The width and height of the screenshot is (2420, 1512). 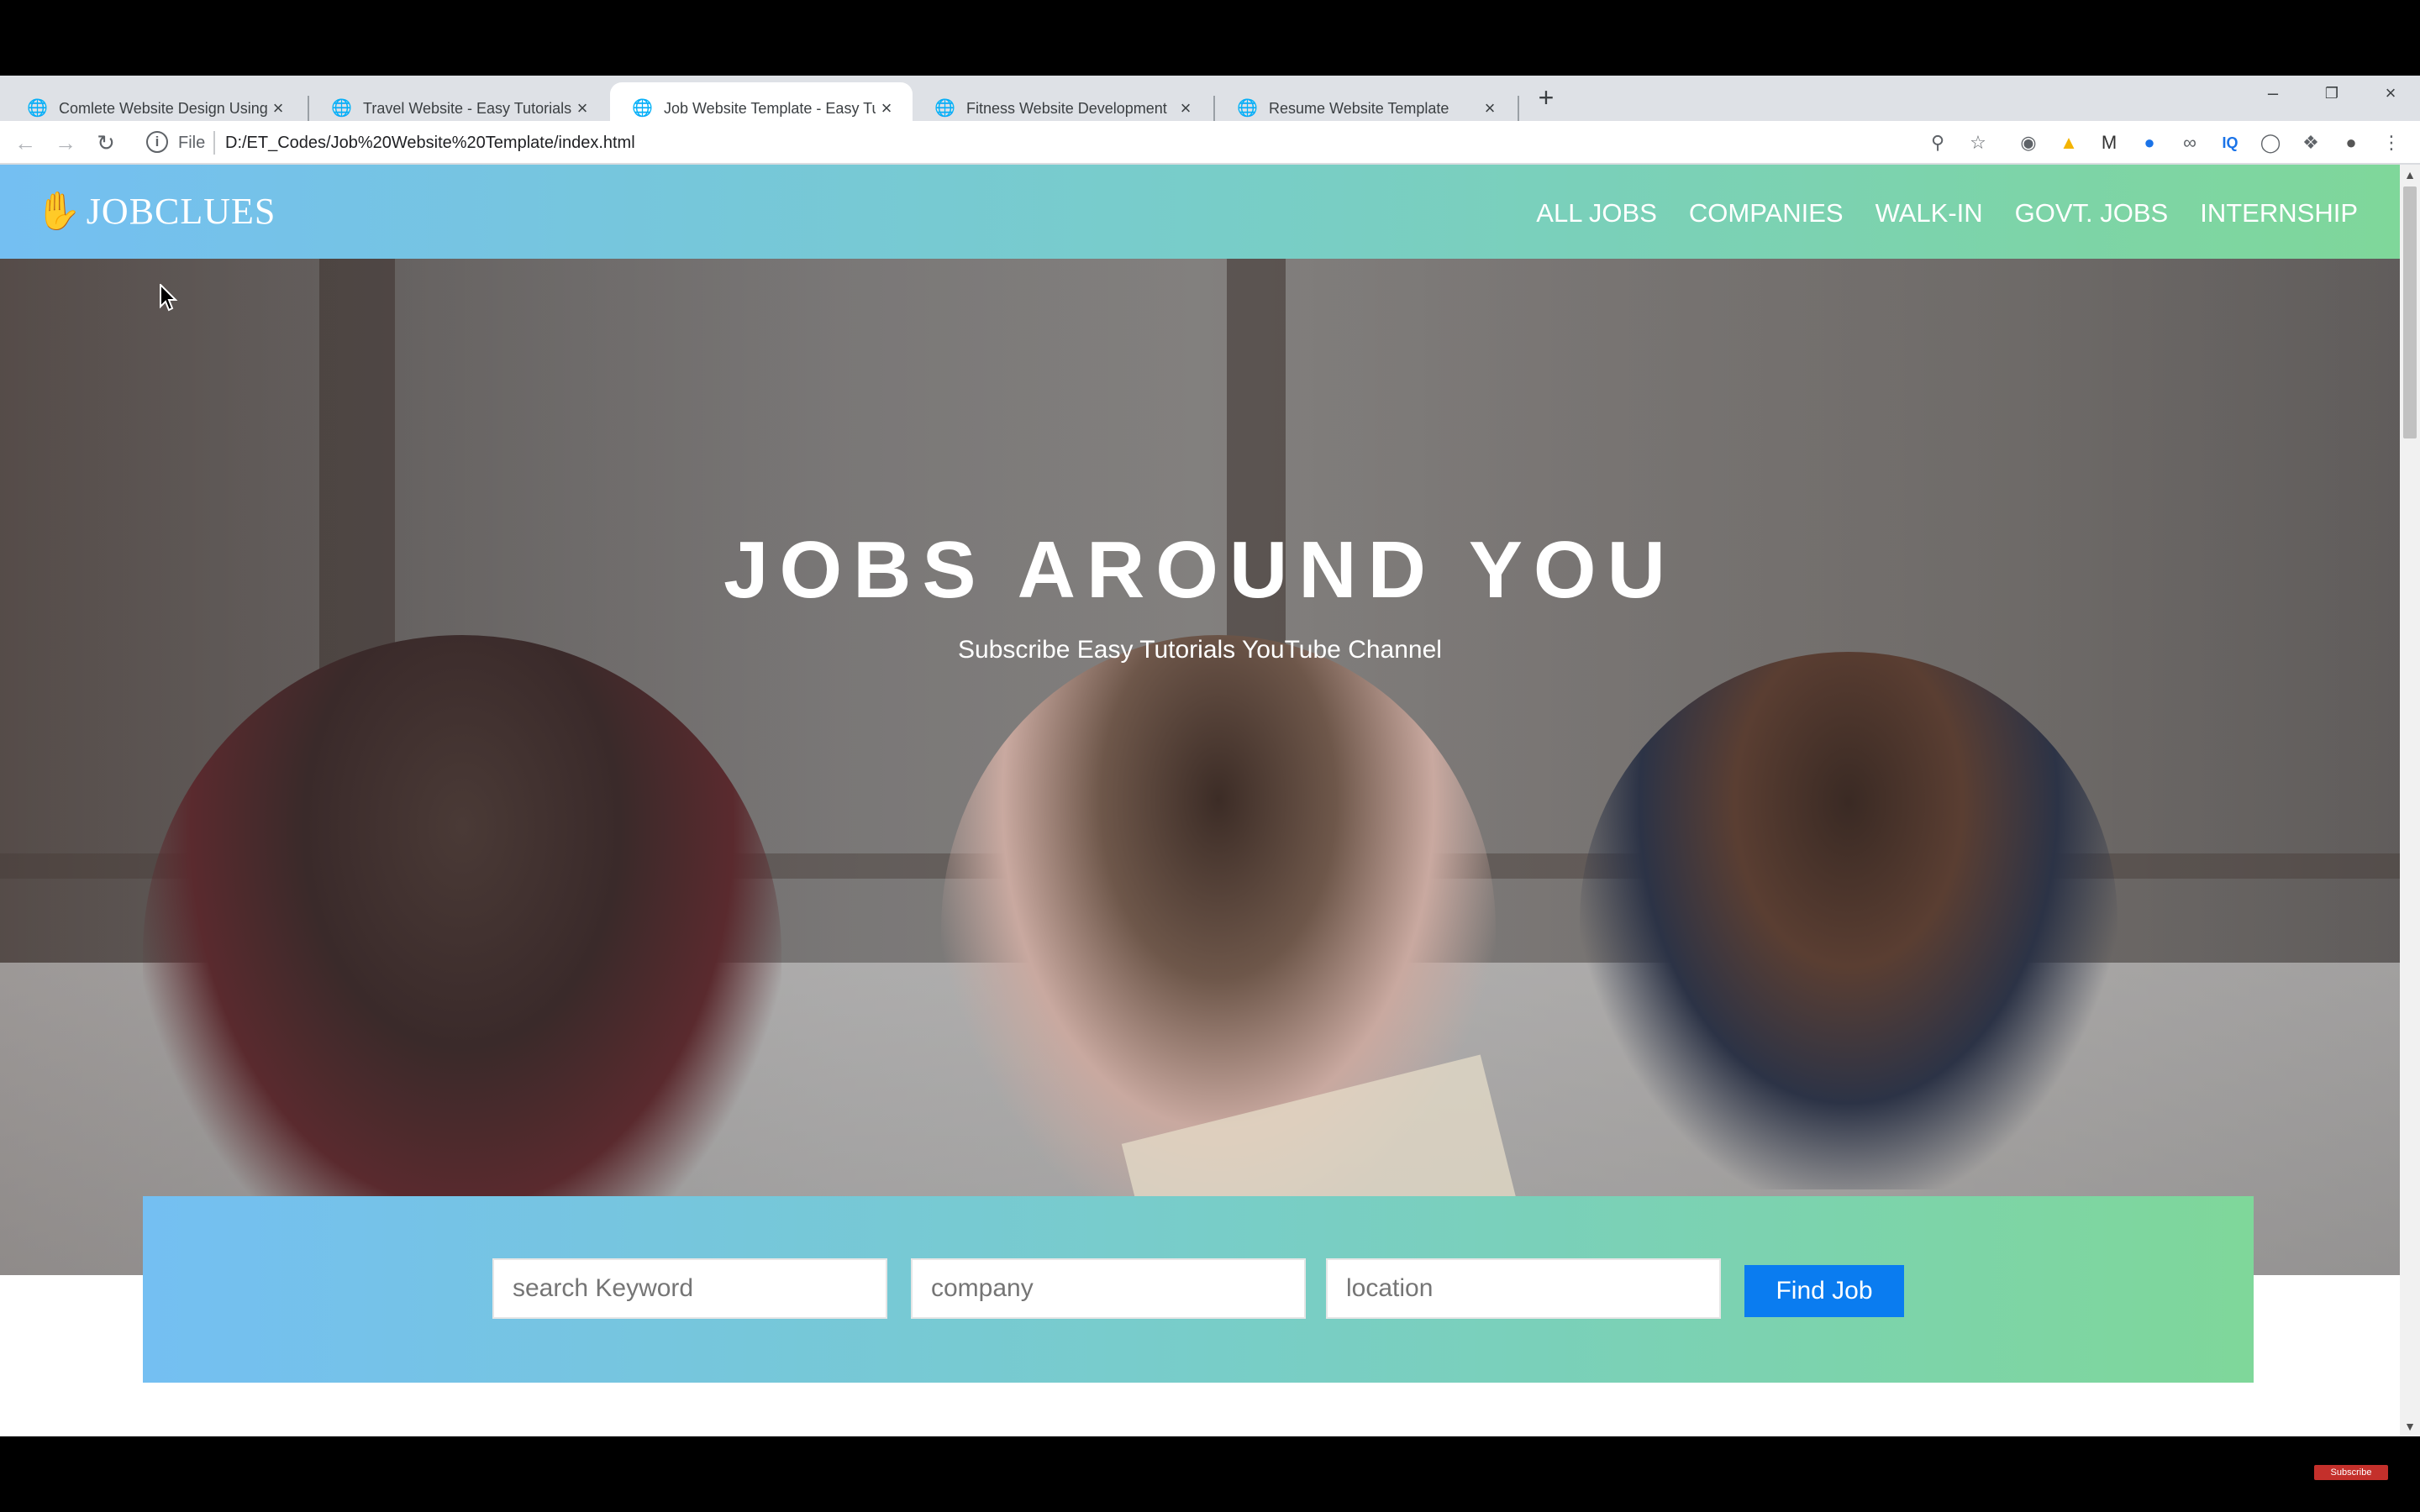 I want to click on hero-subtitle: Subscribe Easy Tutorials YouTube Channel, so click(x=1200, y=650).